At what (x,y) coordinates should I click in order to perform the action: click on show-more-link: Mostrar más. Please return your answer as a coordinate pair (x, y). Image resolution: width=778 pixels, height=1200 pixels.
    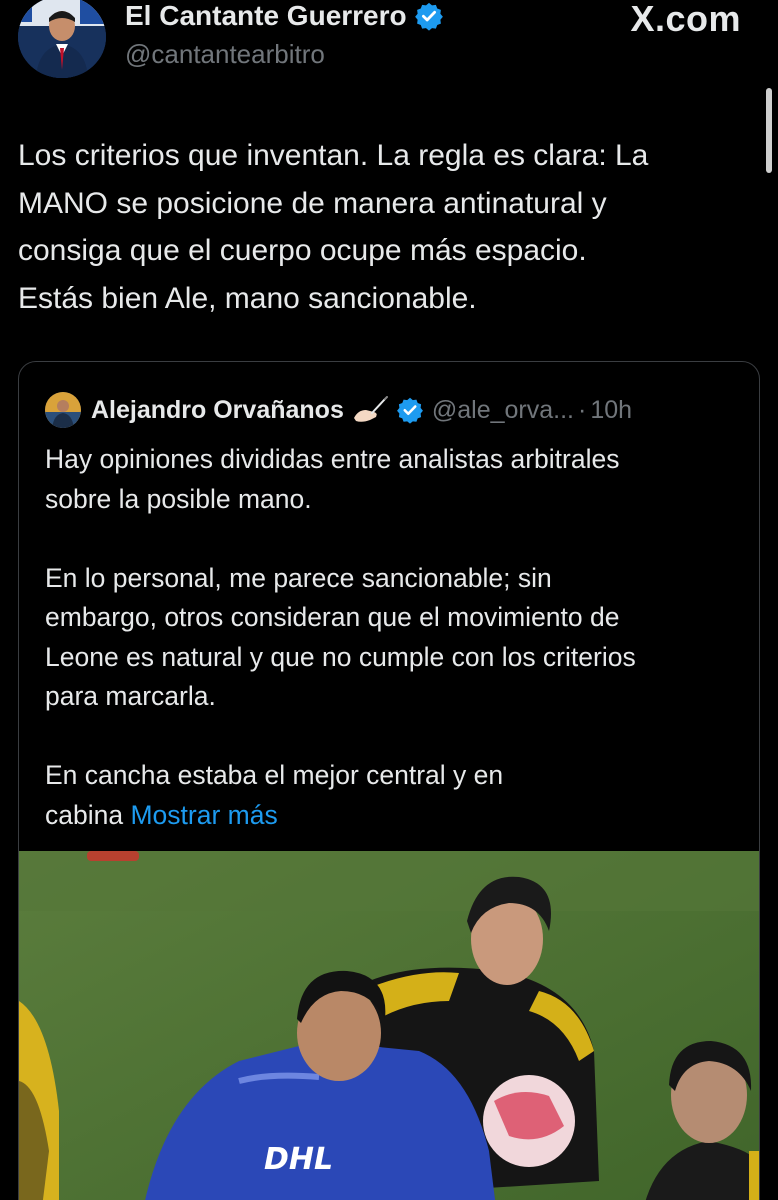
    Looking at the image, I should click on (203, 815).